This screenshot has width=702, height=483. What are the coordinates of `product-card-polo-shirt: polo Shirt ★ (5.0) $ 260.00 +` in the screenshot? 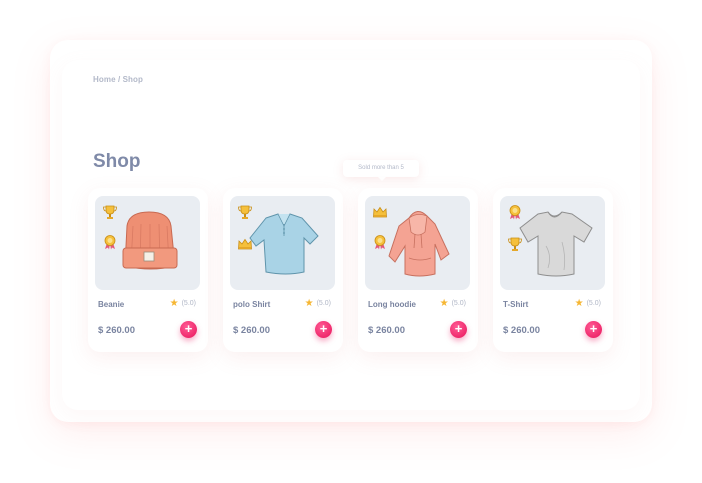 It's located at (283, 270).